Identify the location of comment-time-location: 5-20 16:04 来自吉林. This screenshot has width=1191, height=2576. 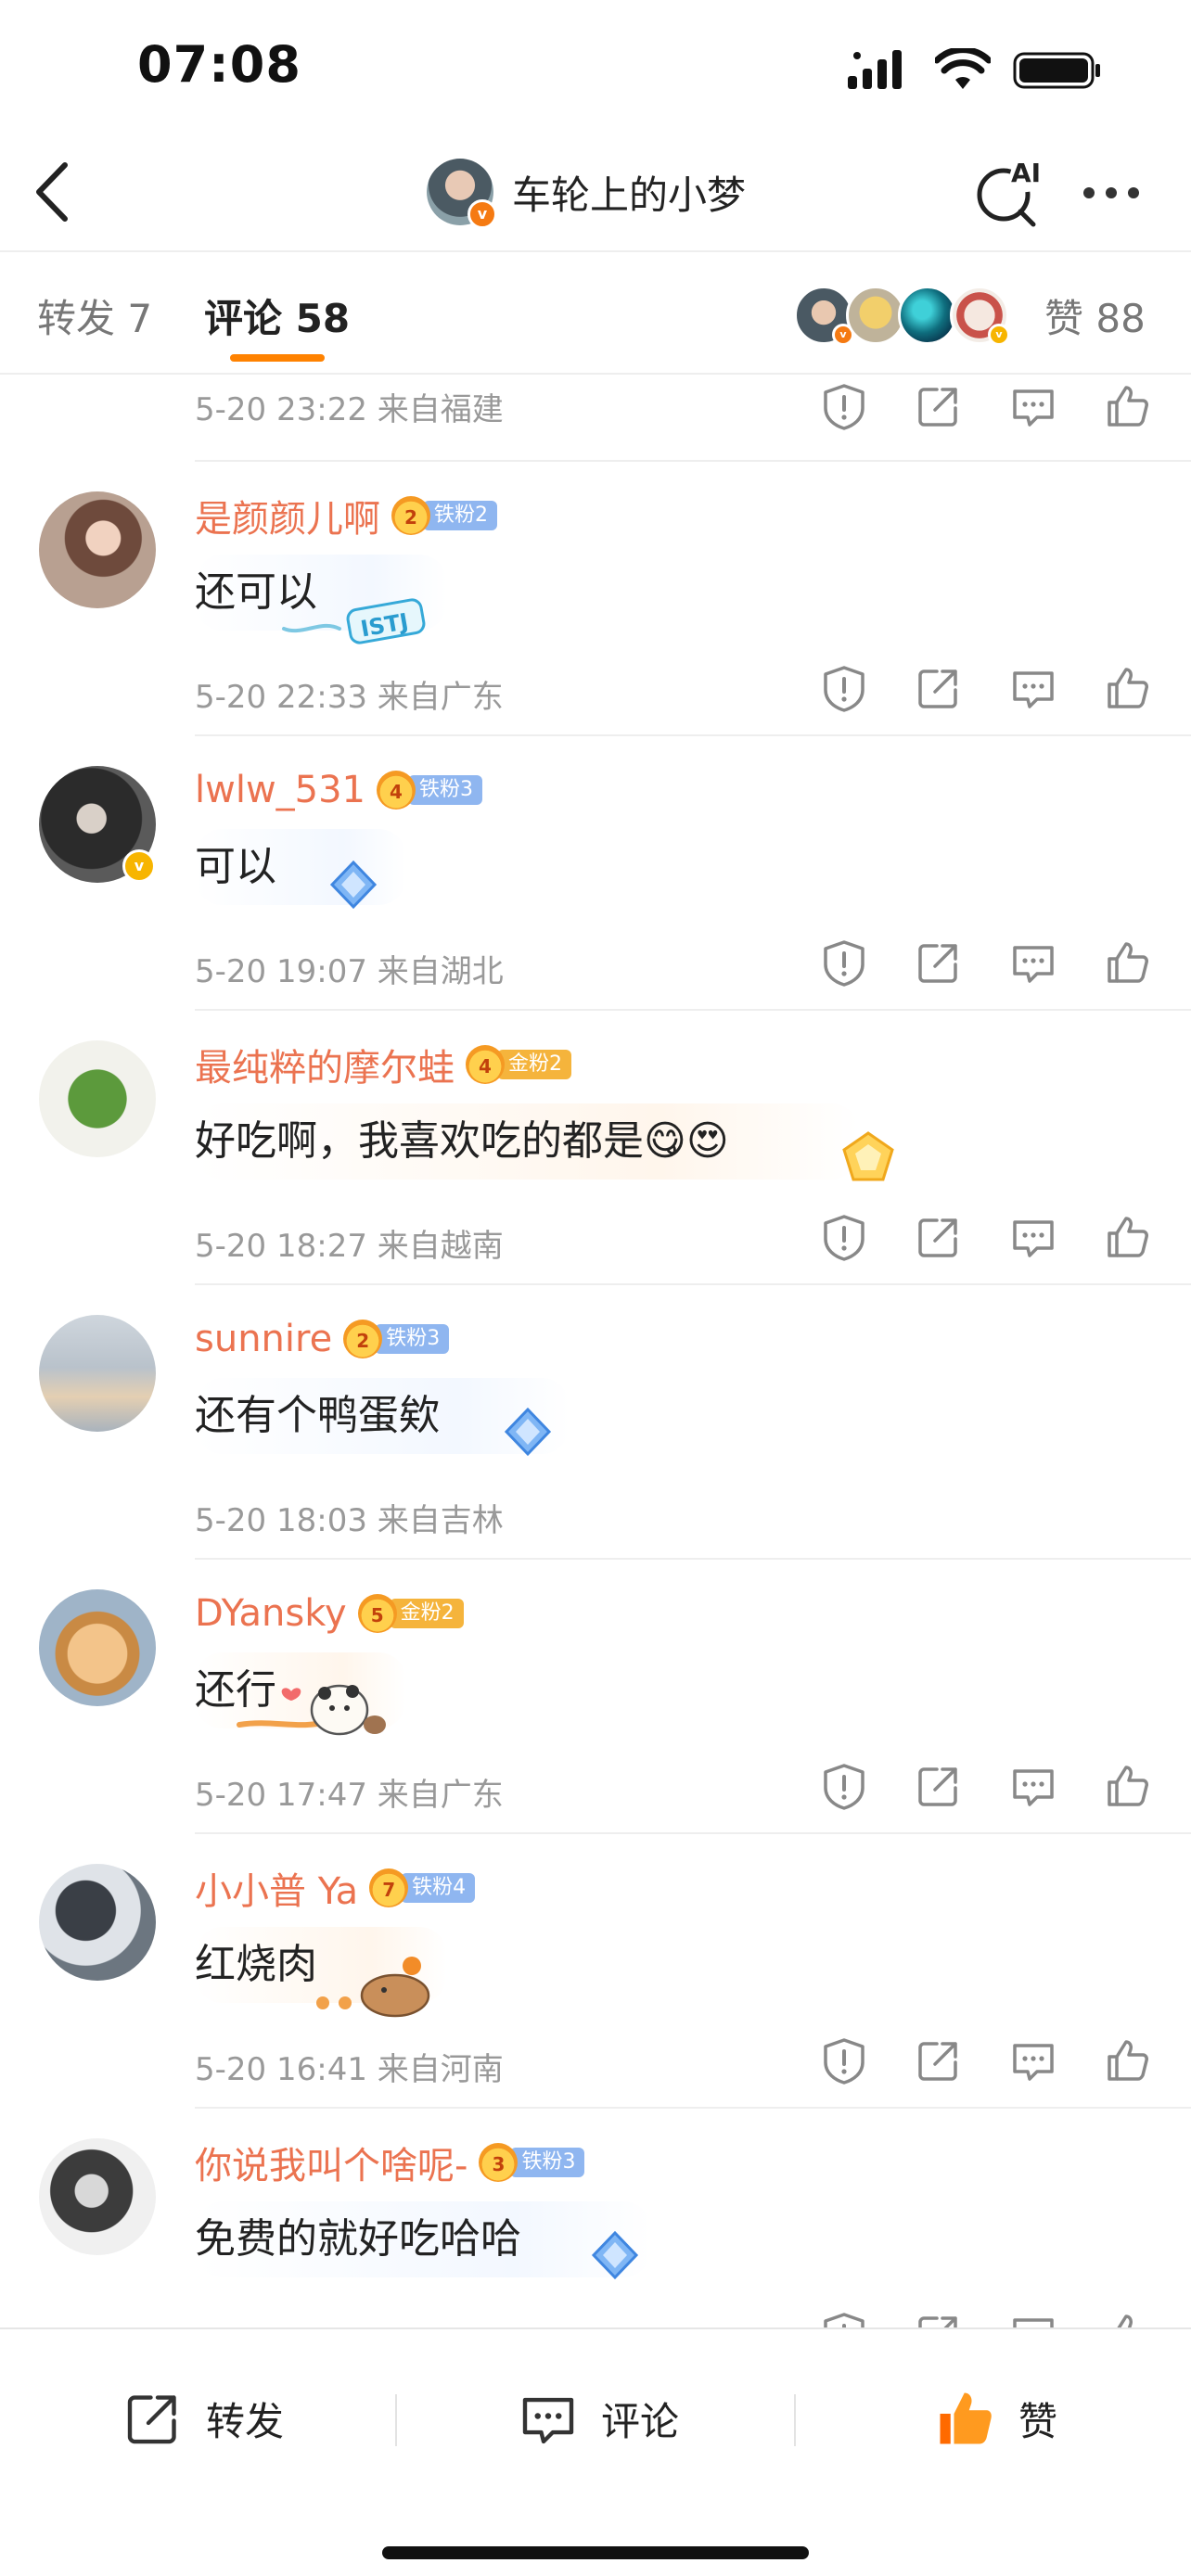
(349, 2323).